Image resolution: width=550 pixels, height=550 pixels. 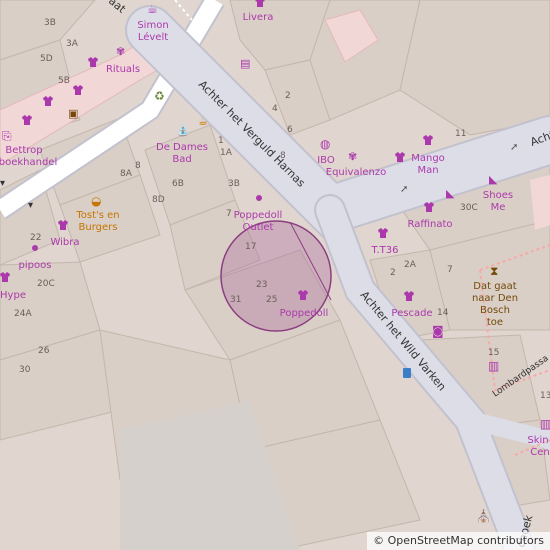 I want to click on poi-label: Skin, so click(x=537, y=440).